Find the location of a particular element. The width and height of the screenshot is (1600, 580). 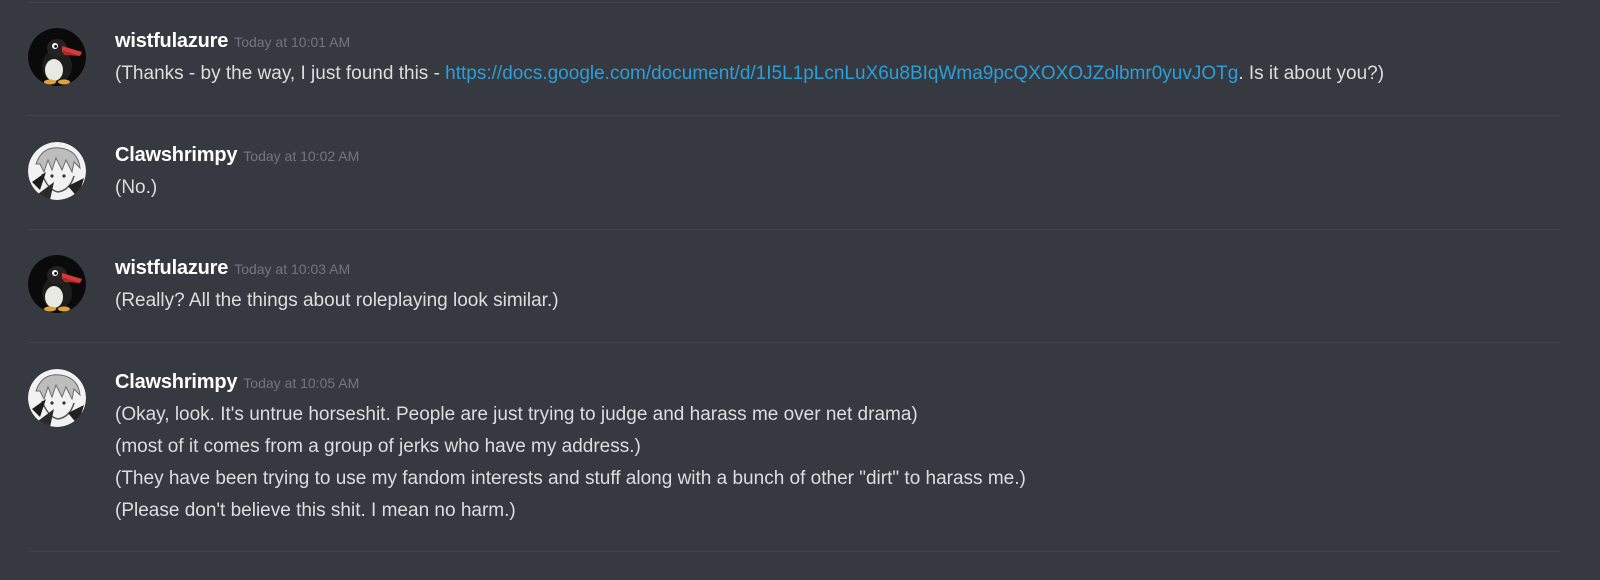

timestamp: Today at 10:03 AM is located at coordinates (292, 269).